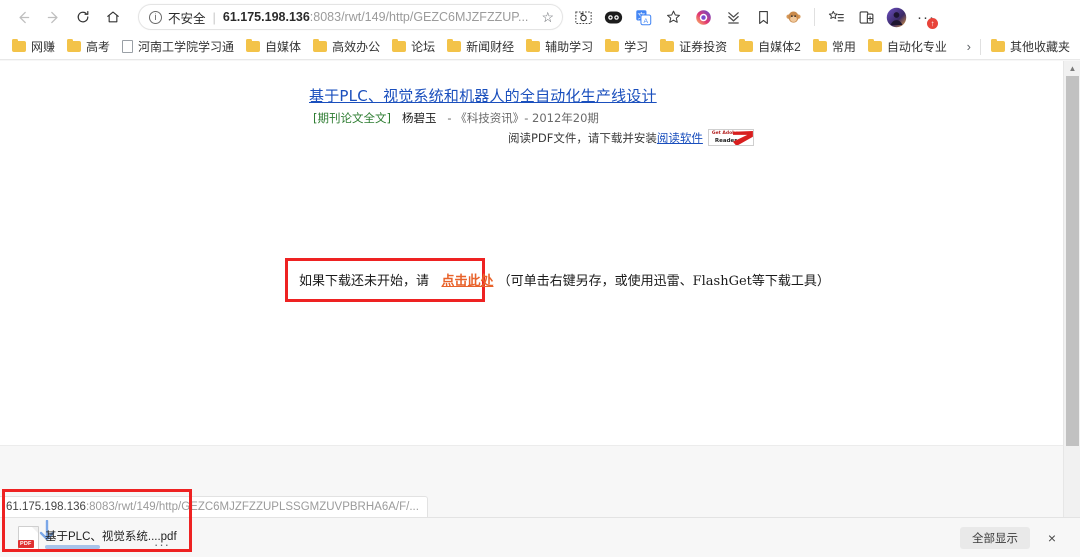  I want to click on bookmark-item-zimeiti2: 自媒体2, so click(770, 47).